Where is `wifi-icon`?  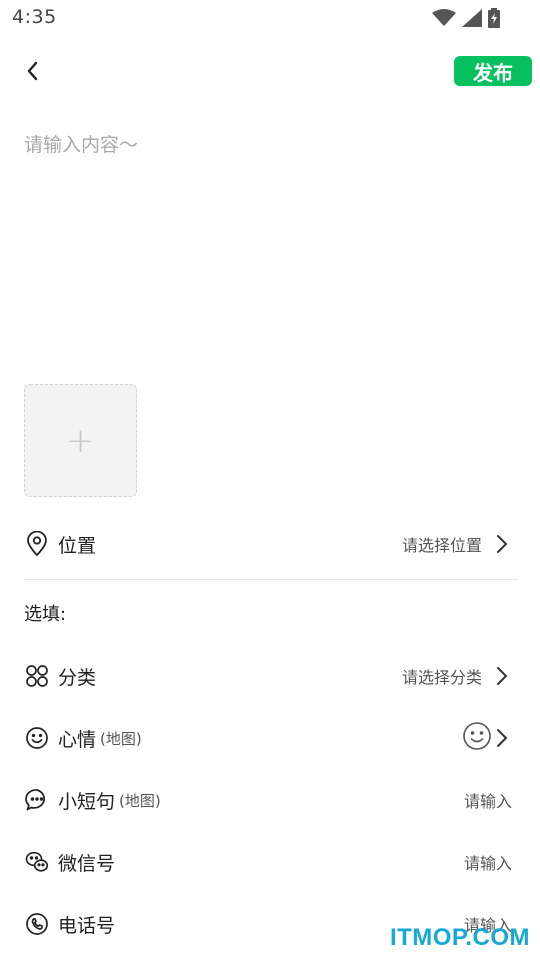 wifi-icon is located at coordinates (444, 20).